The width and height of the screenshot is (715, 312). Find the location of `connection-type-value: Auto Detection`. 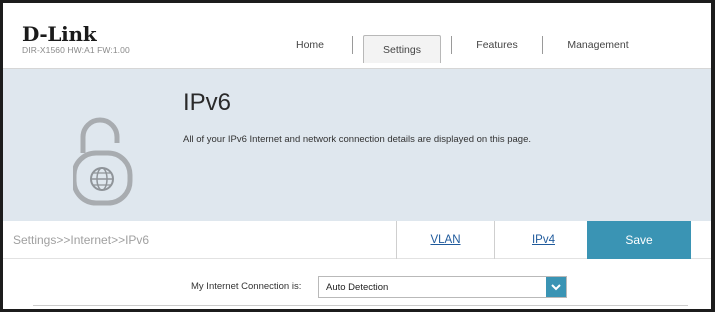

connection-type-value: Auto Detection is located at coordinates (357, 287).